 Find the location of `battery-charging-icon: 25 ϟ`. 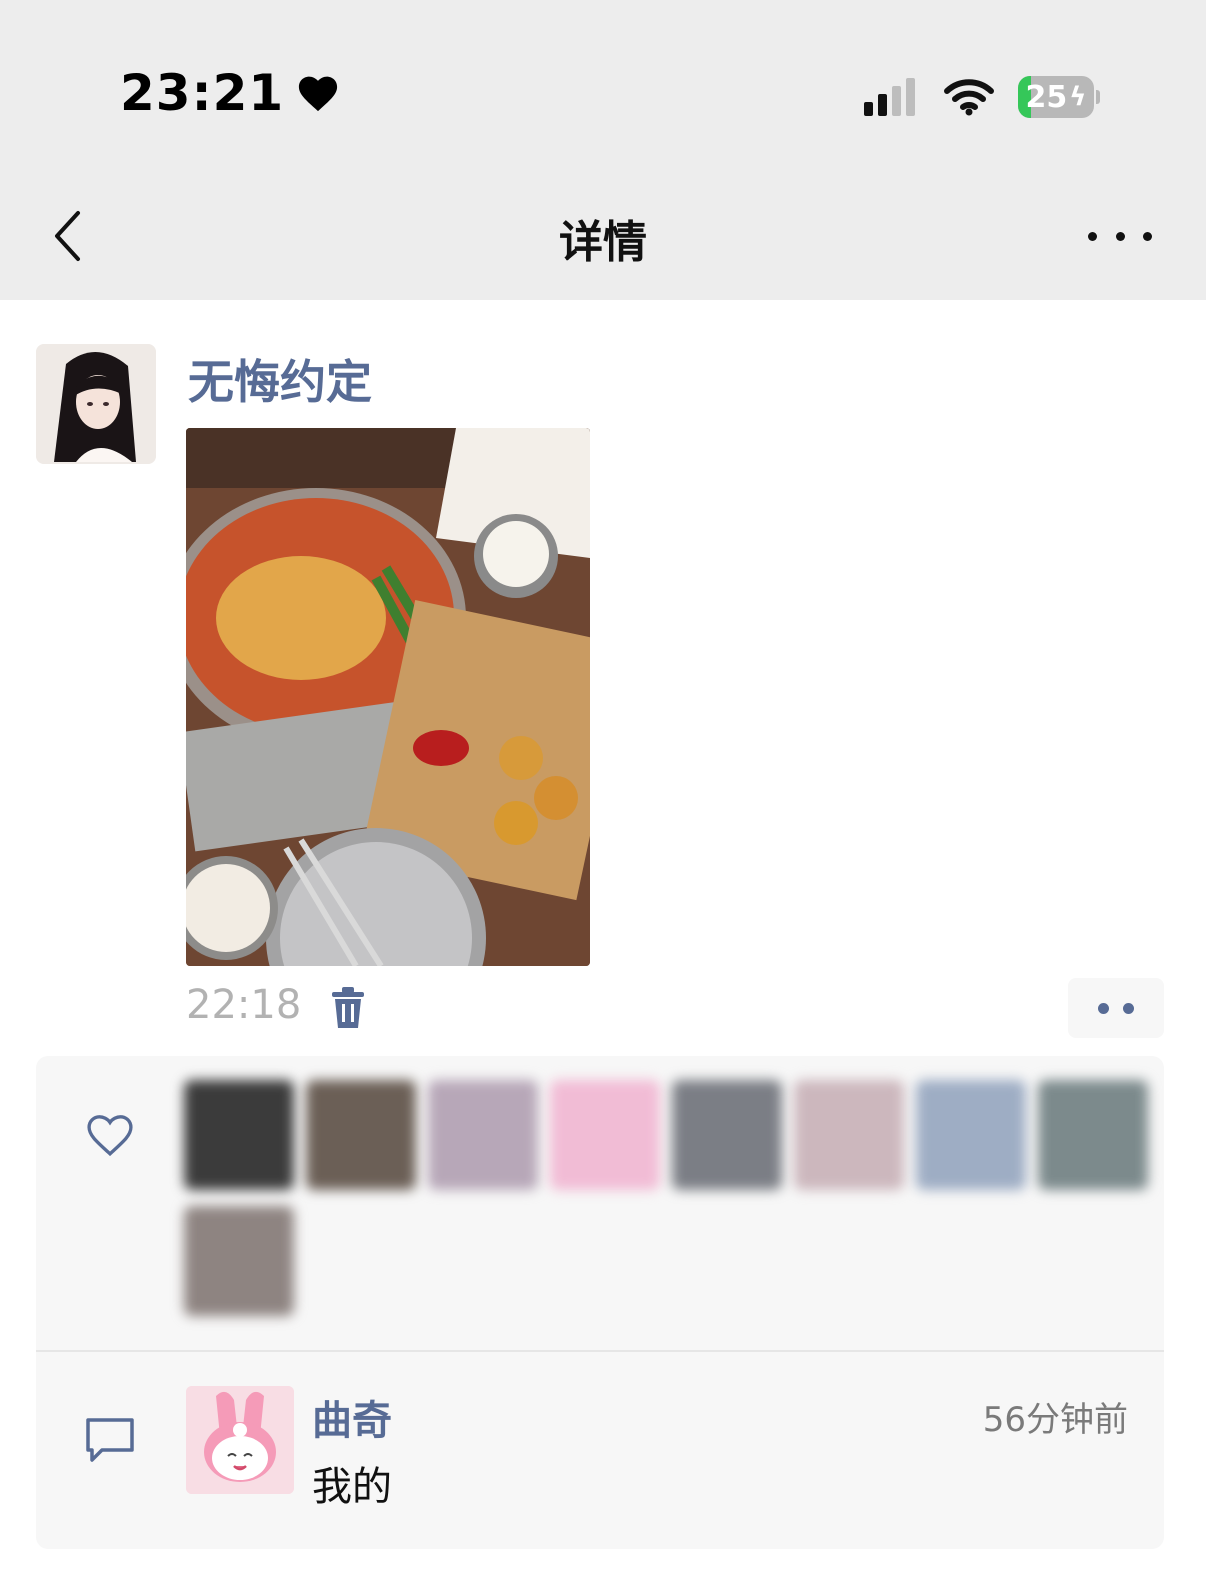

battery-charging-icon: 25 ϟ is located at coordinates (1056, 97).